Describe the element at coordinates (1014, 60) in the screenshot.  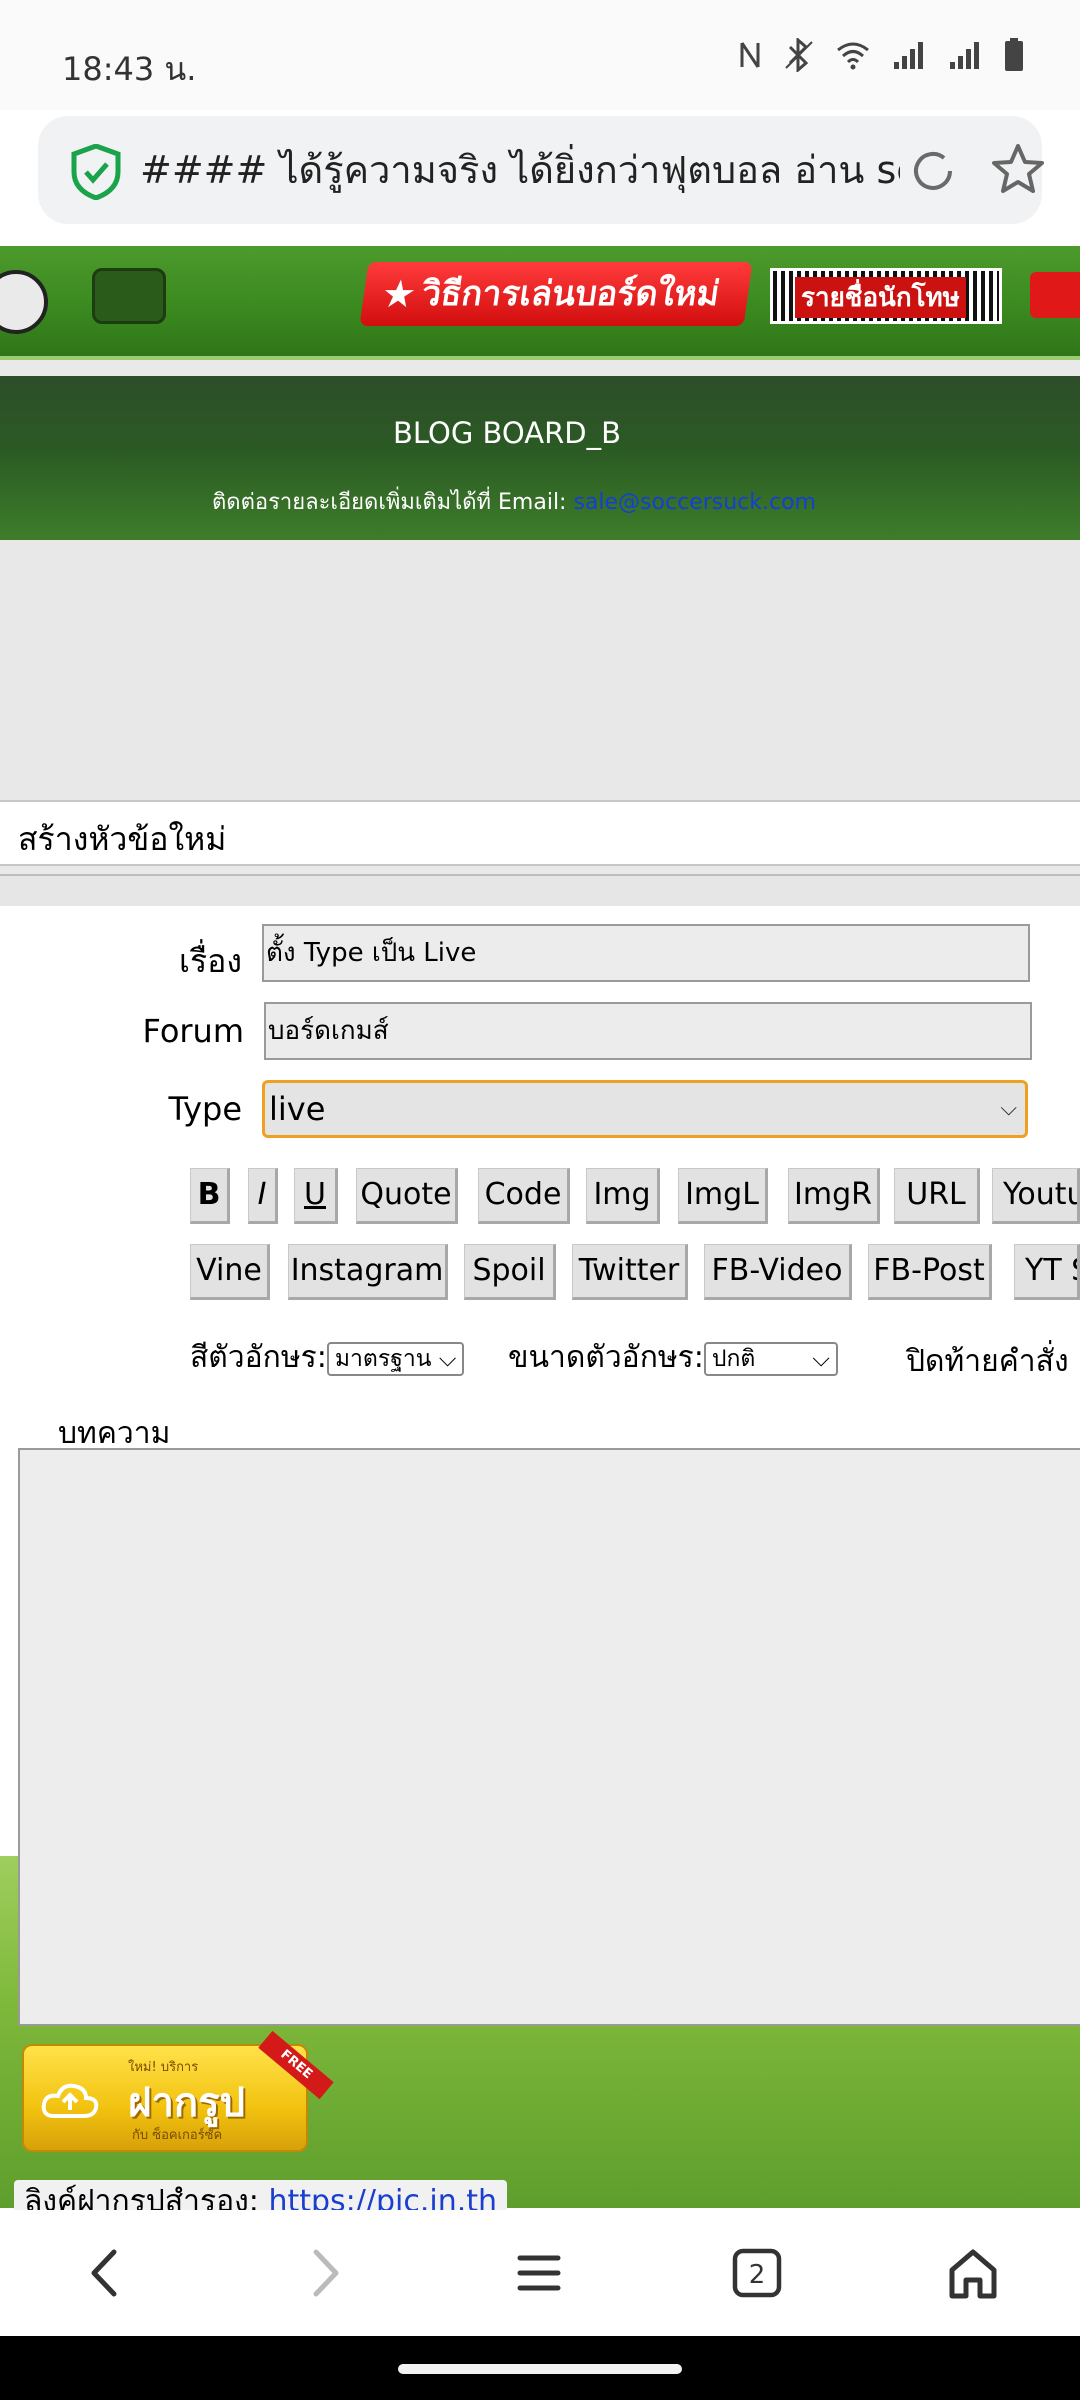
I see `battery-icon` at that location.